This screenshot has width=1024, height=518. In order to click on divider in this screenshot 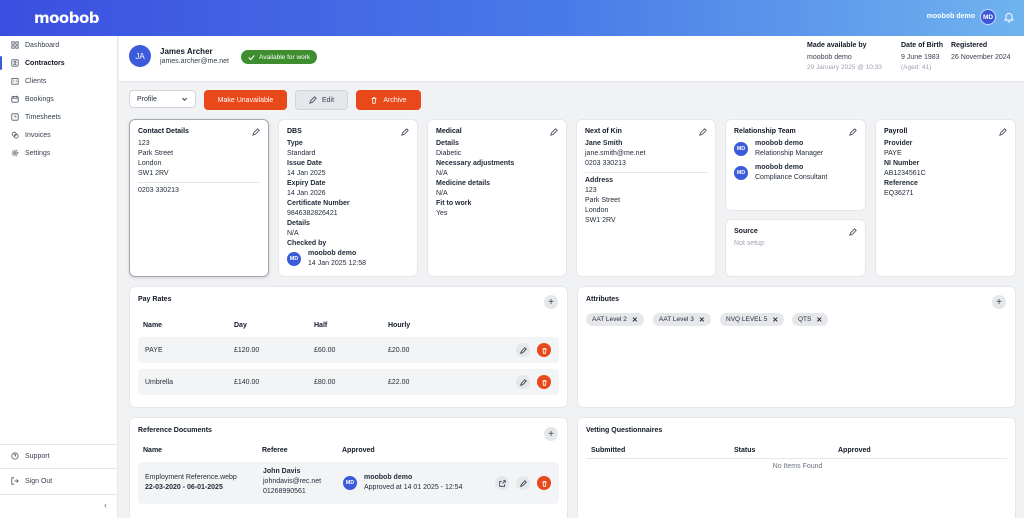, I will do `click(796, 458)`.